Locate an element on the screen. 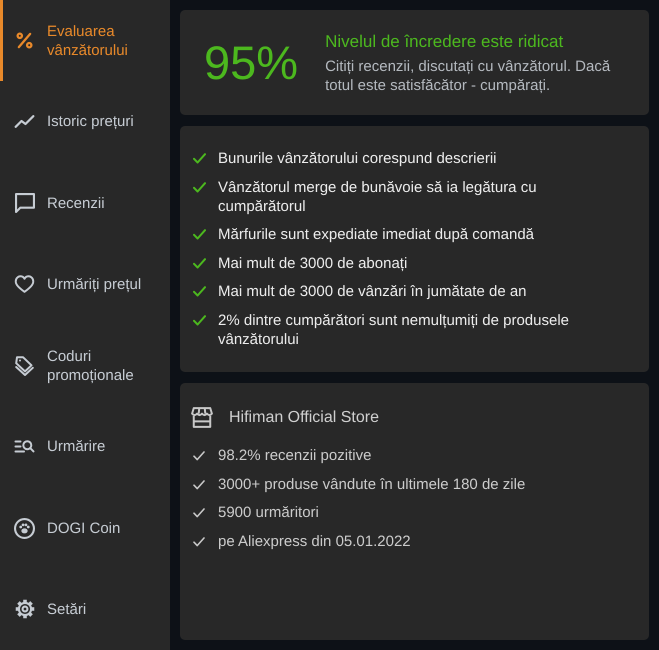 Image resolution: width=659 pixels, height=650 pixels. list-search-icon is located at coordinates (24, 447).